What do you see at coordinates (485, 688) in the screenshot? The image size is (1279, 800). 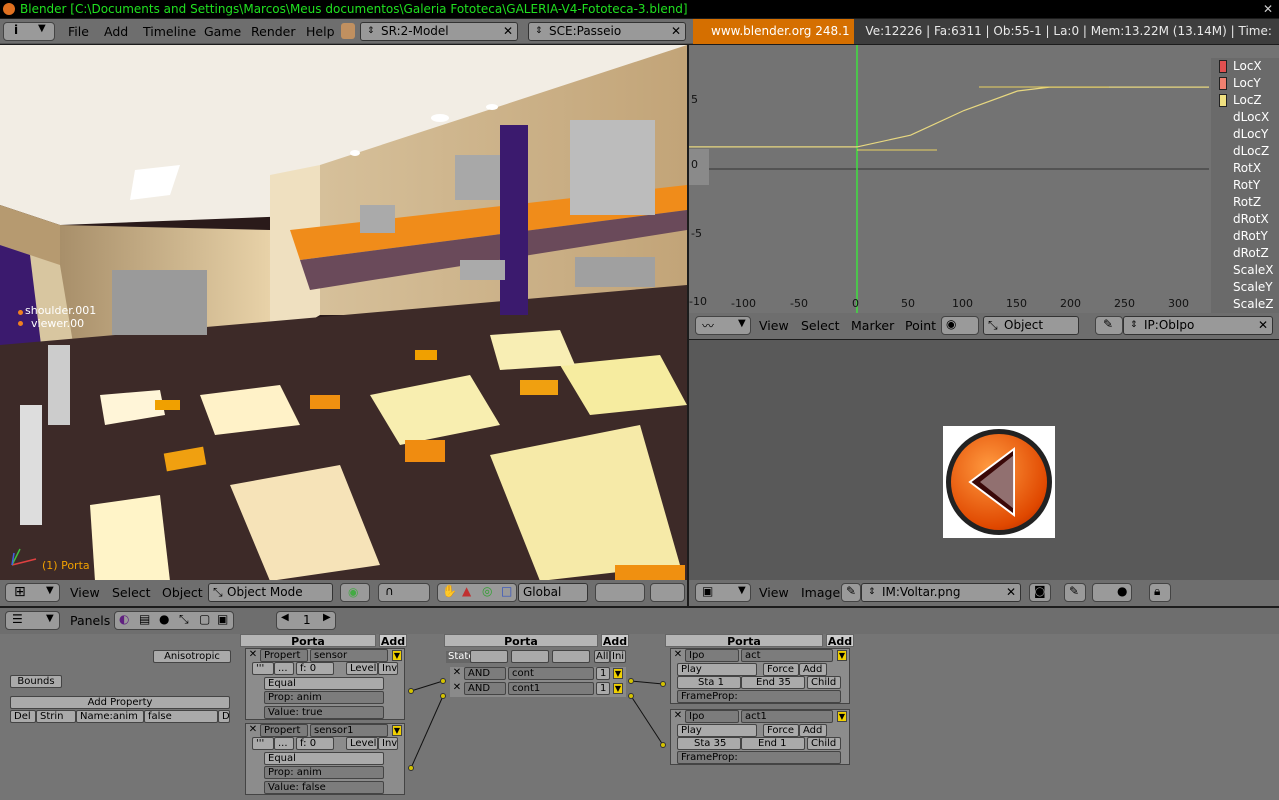 I see `controller-type: AND` at bounding box center [485, 688].